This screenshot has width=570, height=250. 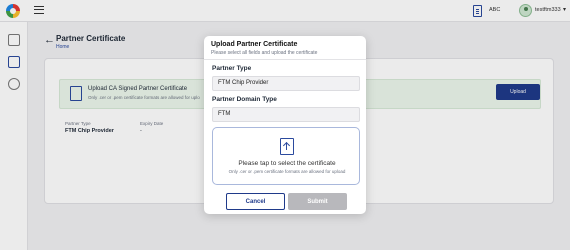 What do you see at coordinates (317, 201) in the screenshot?
I see `submit-button: Submit` at bounding box center [317, 201].